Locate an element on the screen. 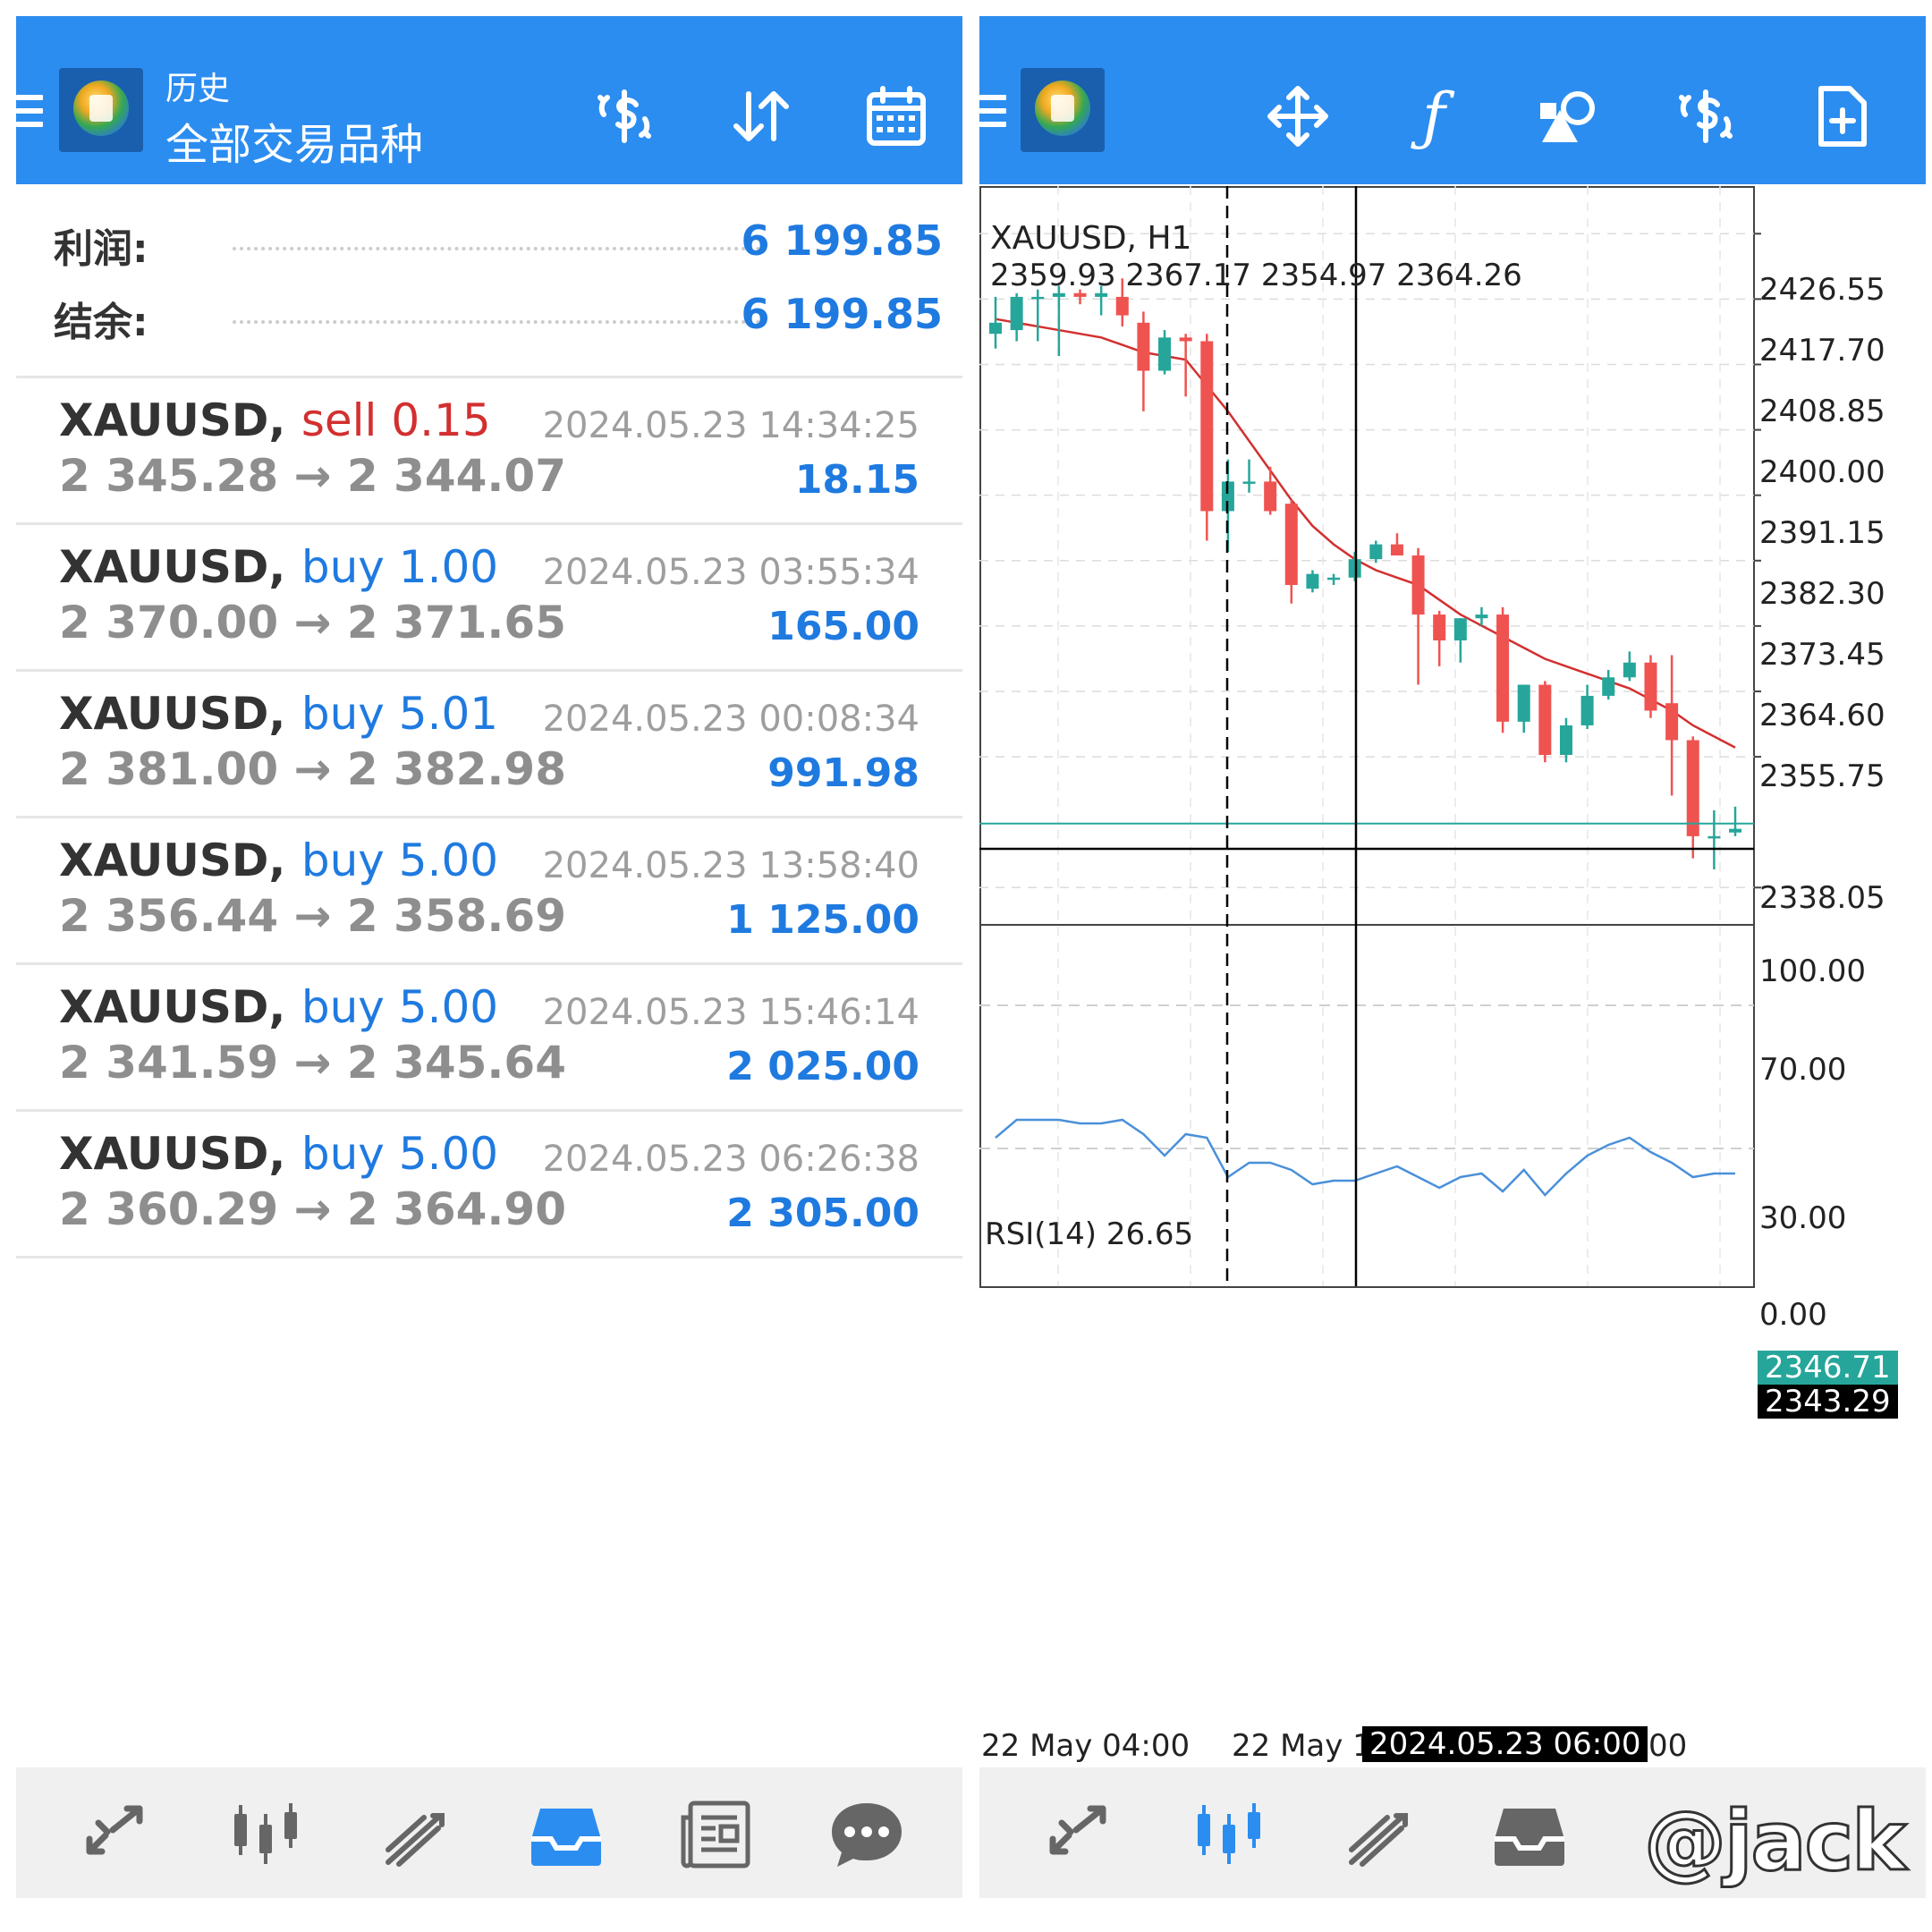 The image size is (1932, 1932). trade-prices: 2 341.59 → 2 345.64 is located at coordinates (312, 1063).